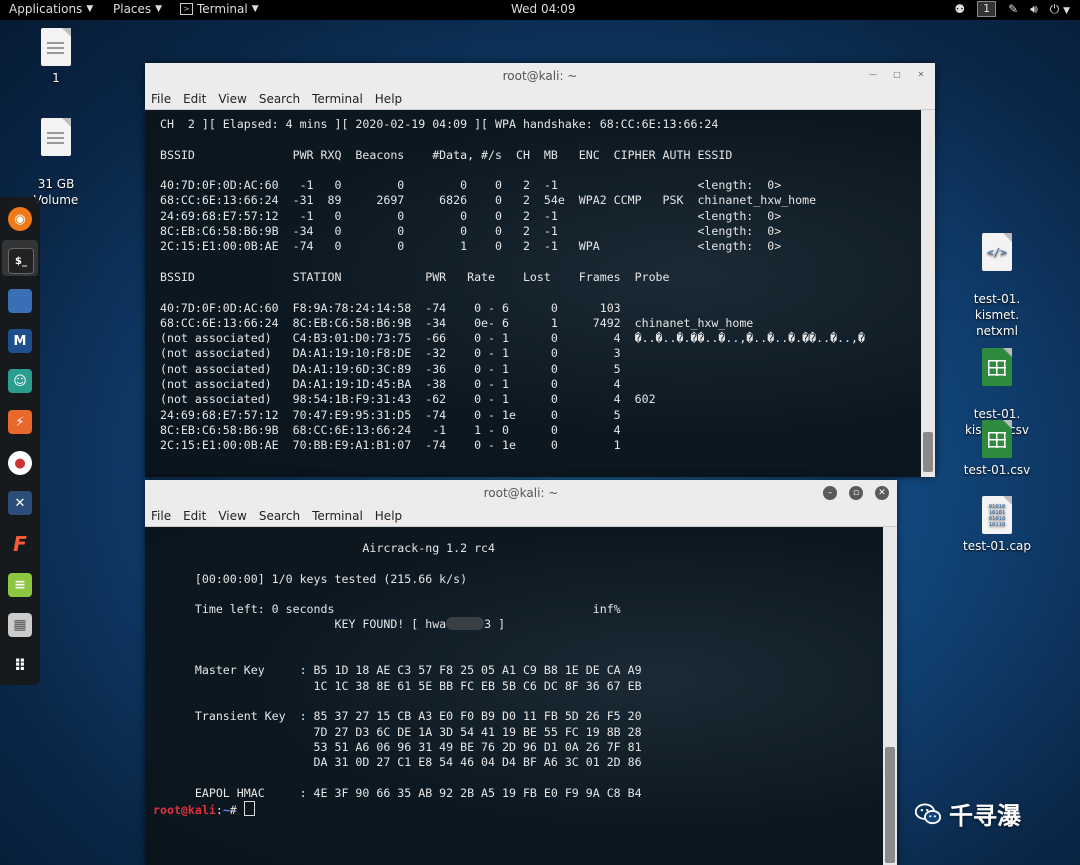 This screenshot has width=1080, height=865. I want to click on pen-icon: ✎, so click(1013, 9).